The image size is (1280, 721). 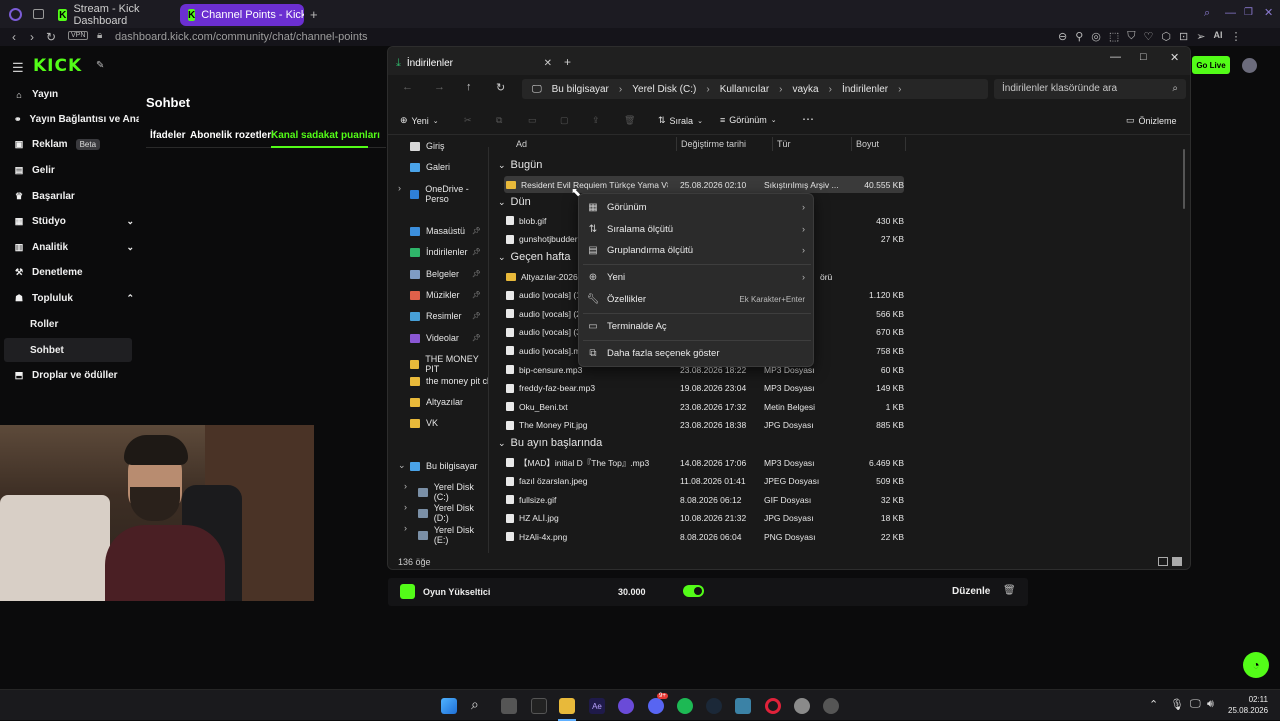 I want to click on menu-icon: ⋮, so click(x=1235, y=36).